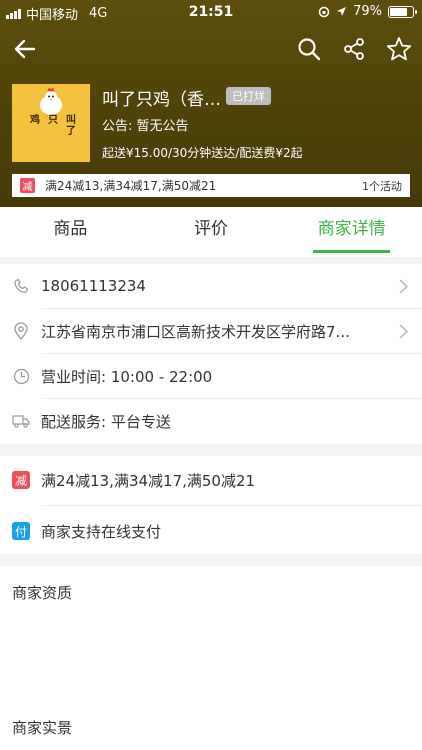 The image size is (422, 750). I want to click on back-button, so click(25, 49).